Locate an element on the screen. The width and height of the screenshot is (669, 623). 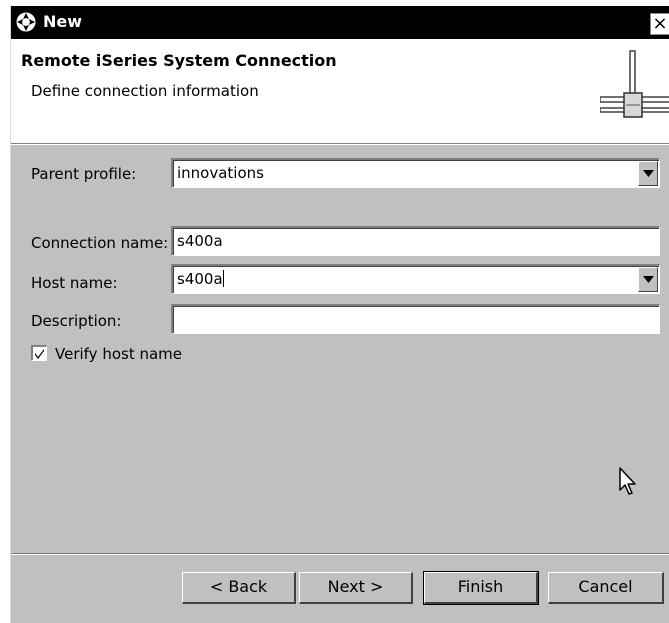
host-name-text: s400a is located at coordinates (200, 279).